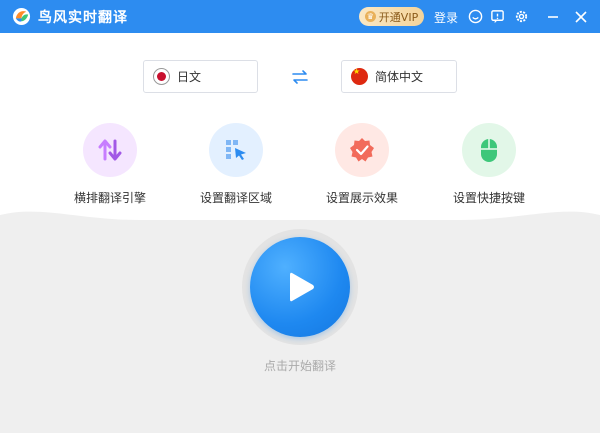 The image size is (600, 433). I want to click on crown-icon: ♛, so click(370, 16).